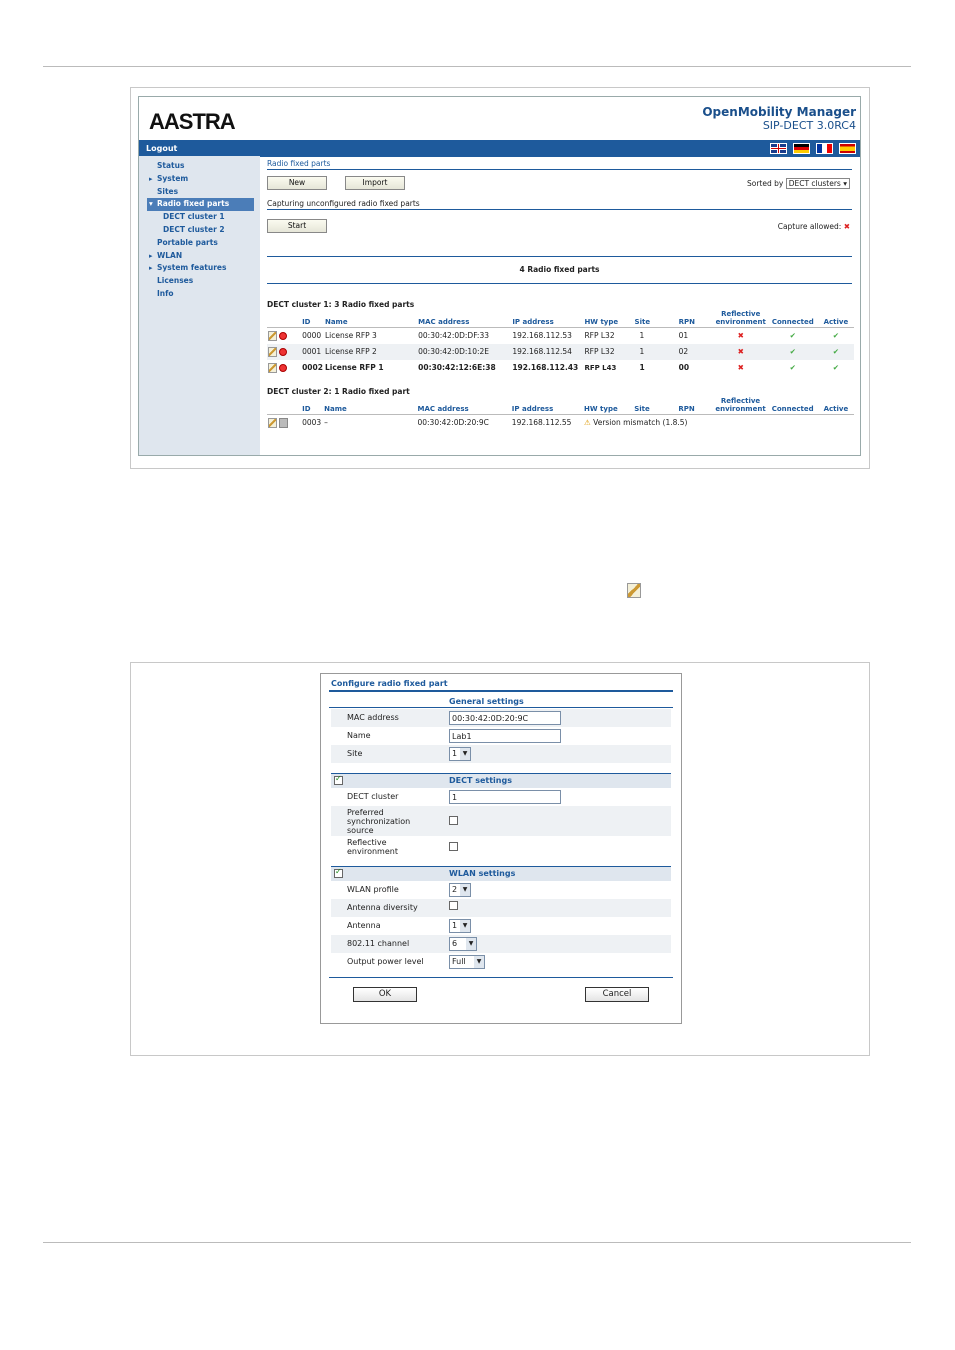 The image size is (955, 1350). I want to click on sort-control: Sorted by DECT clusters ▾, so click(798, 183).